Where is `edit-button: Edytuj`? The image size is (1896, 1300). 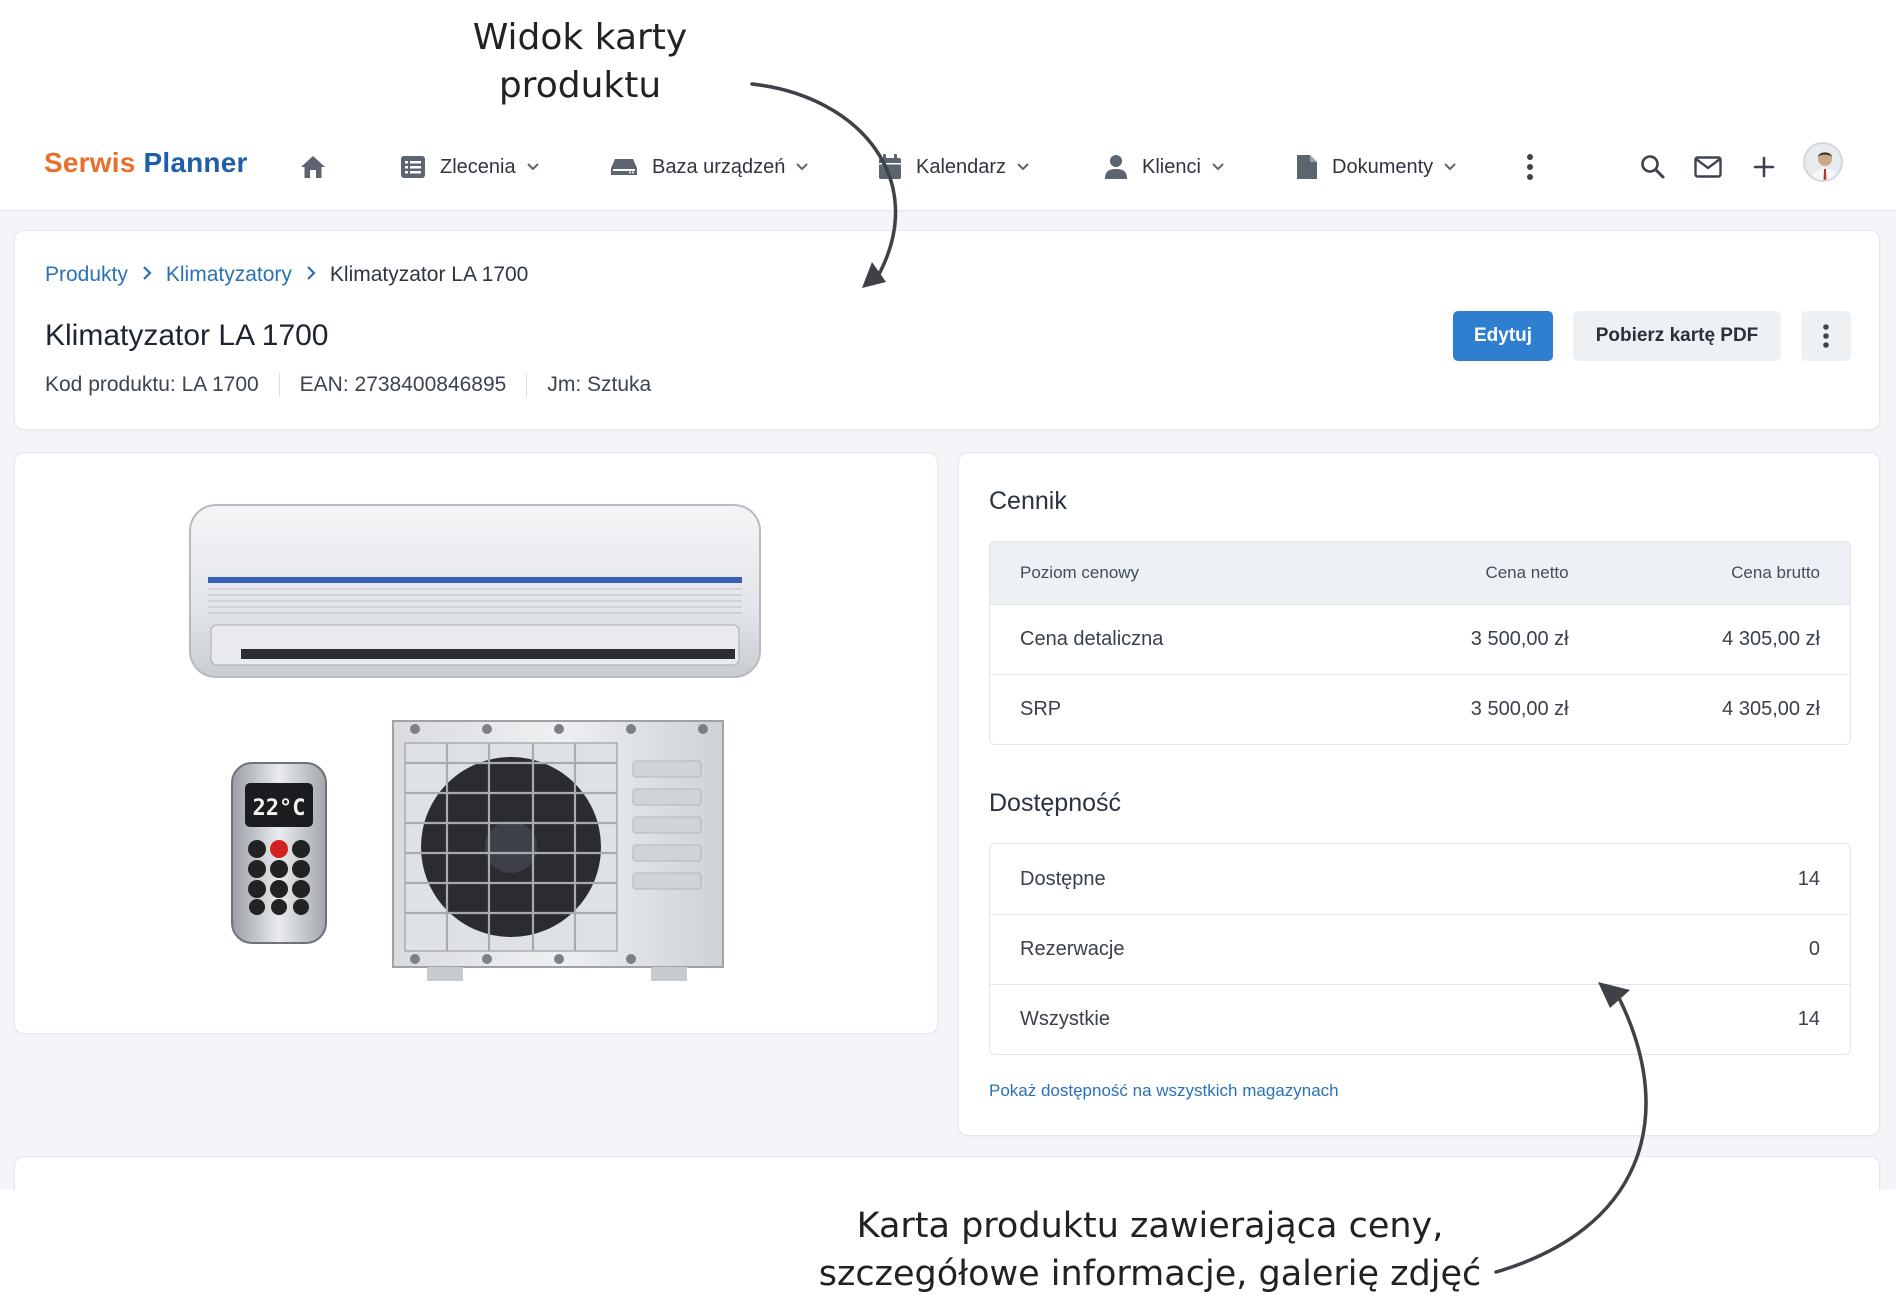 edit-button: Edytuj is located at coordinates (1503, 336).